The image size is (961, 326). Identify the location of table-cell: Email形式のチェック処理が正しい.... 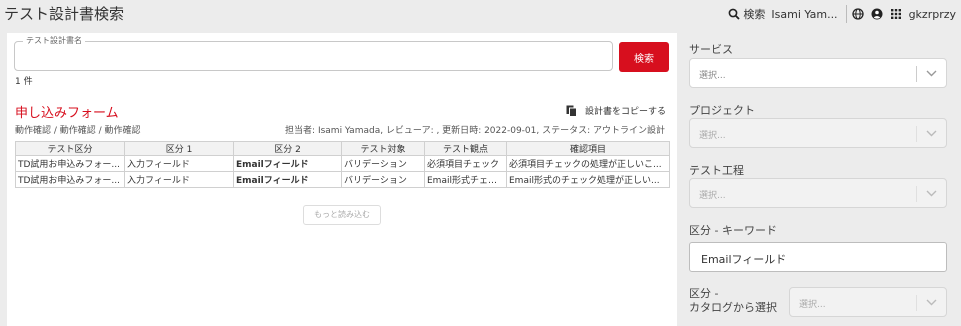
(588, 179).